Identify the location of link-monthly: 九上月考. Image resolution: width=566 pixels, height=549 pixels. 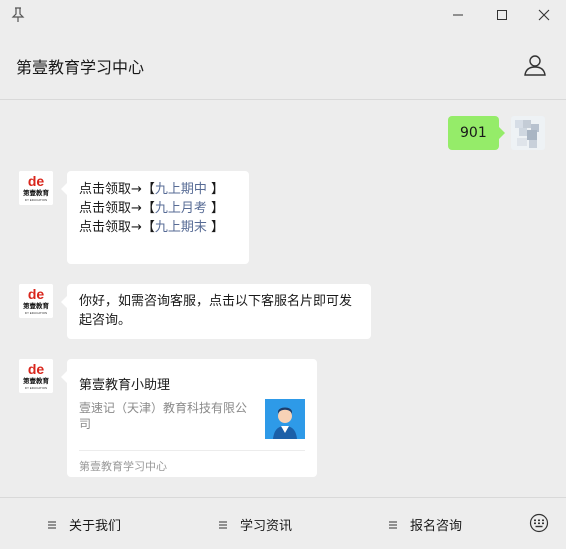
(181, 208).